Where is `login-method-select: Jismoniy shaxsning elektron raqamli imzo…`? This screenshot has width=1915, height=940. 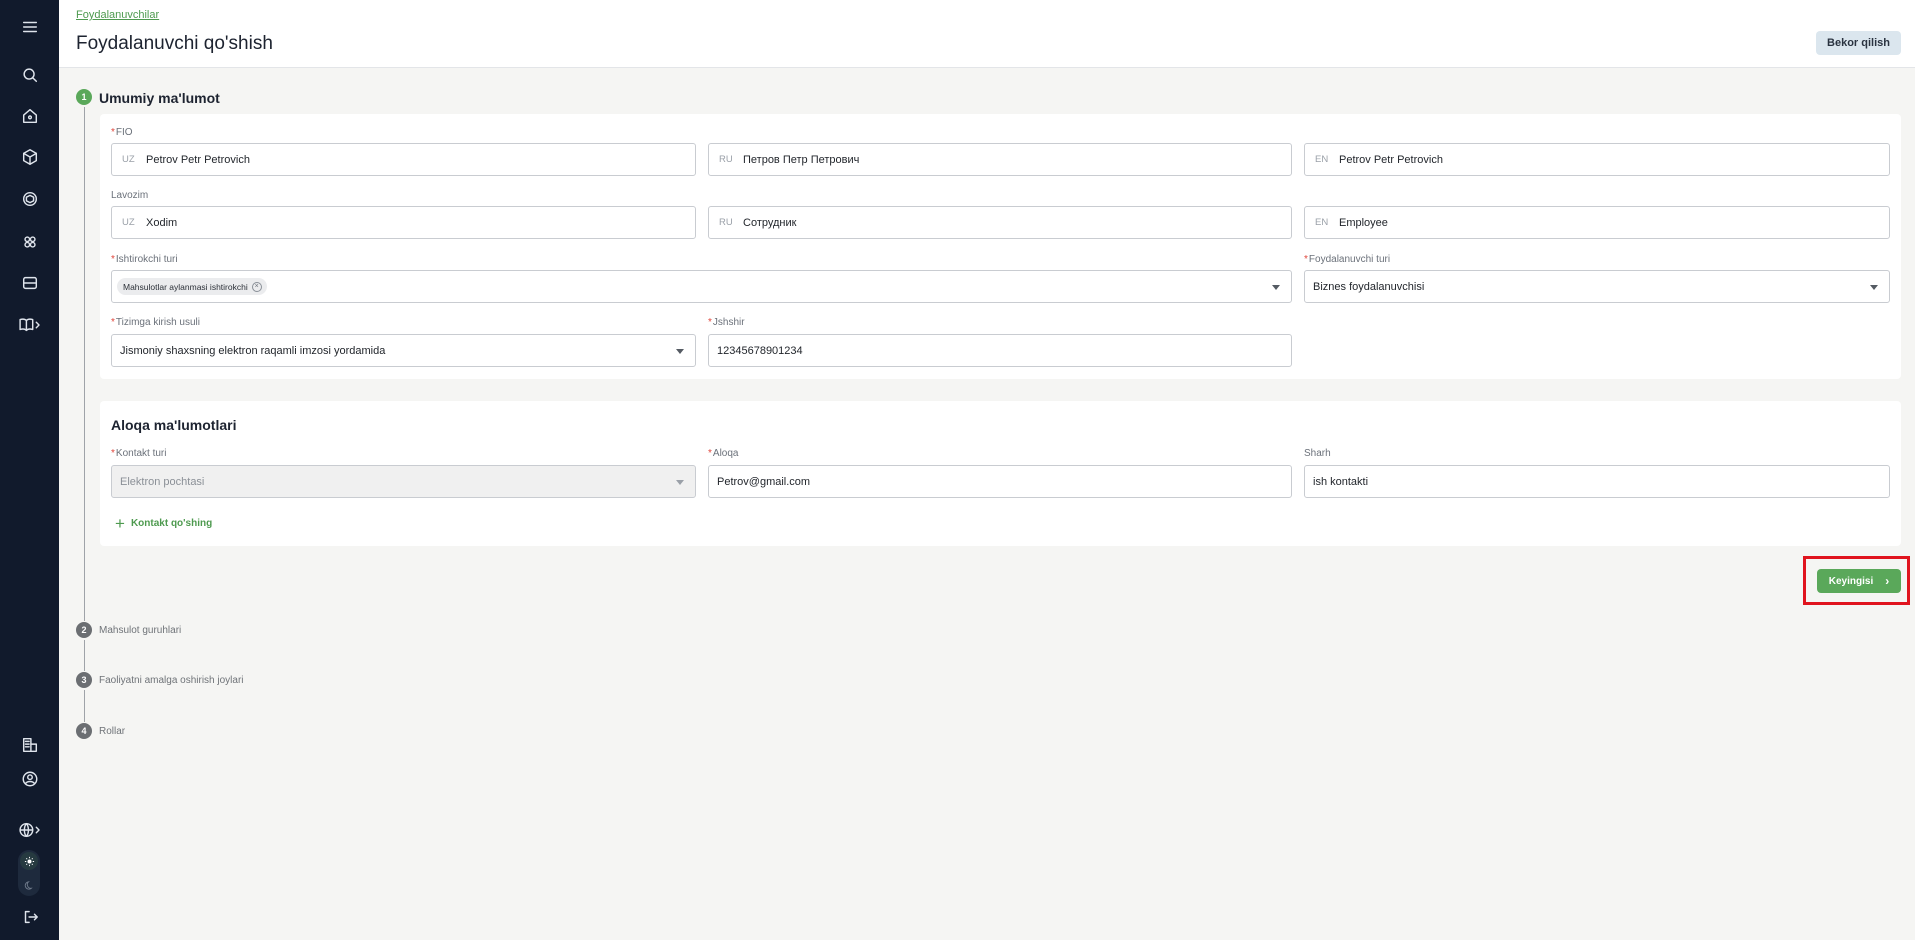 login-method-select: Jismoniy shaxsning elektron raqamli imzo… is located at coordinates (403, 350).